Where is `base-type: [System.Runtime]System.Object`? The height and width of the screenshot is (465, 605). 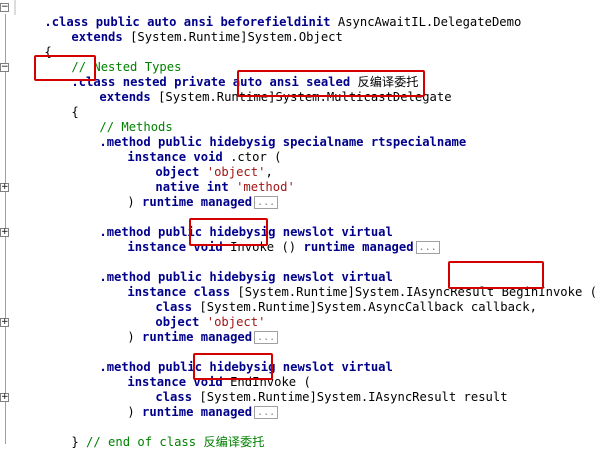 base-type: [System.Runtime]System.Object is located at coordinates (236, 37).